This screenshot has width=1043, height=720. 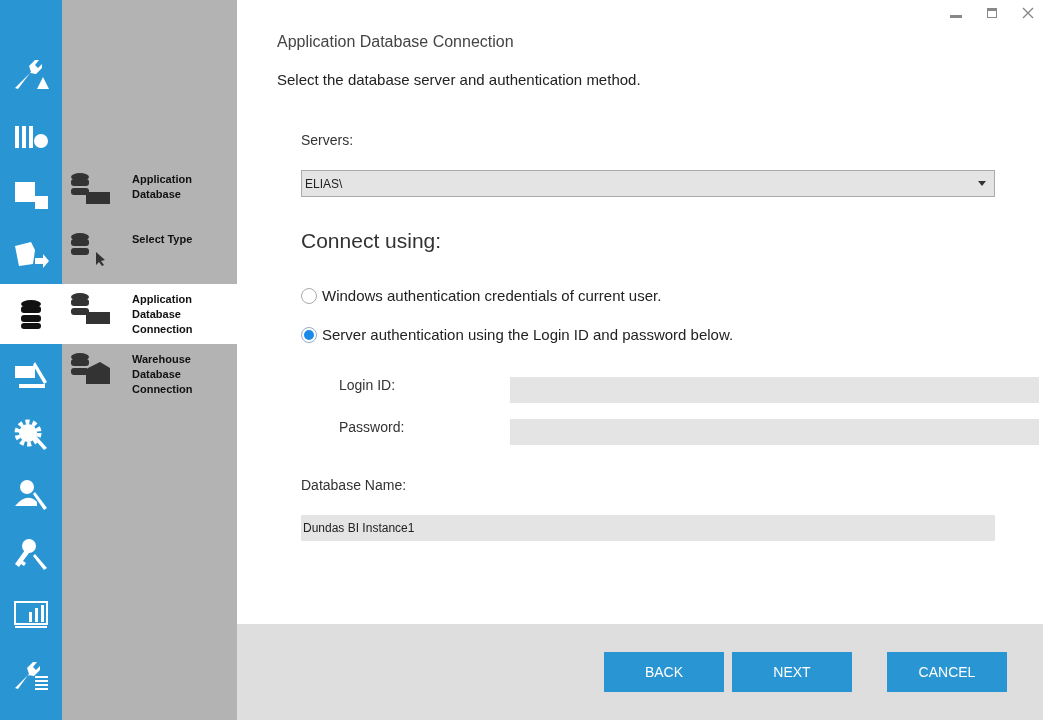 What do you see at coordinates (459, 79) in the screenshot?
I see `page-subtitle: Select the database server and authentication method.` at bounding box center [459, 79].